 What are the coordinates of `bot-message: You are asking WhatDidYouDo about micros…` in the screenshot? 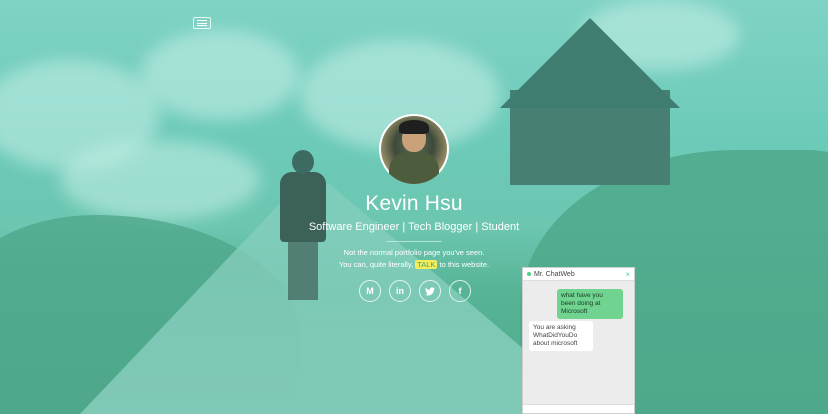 It's located at (561, 336).